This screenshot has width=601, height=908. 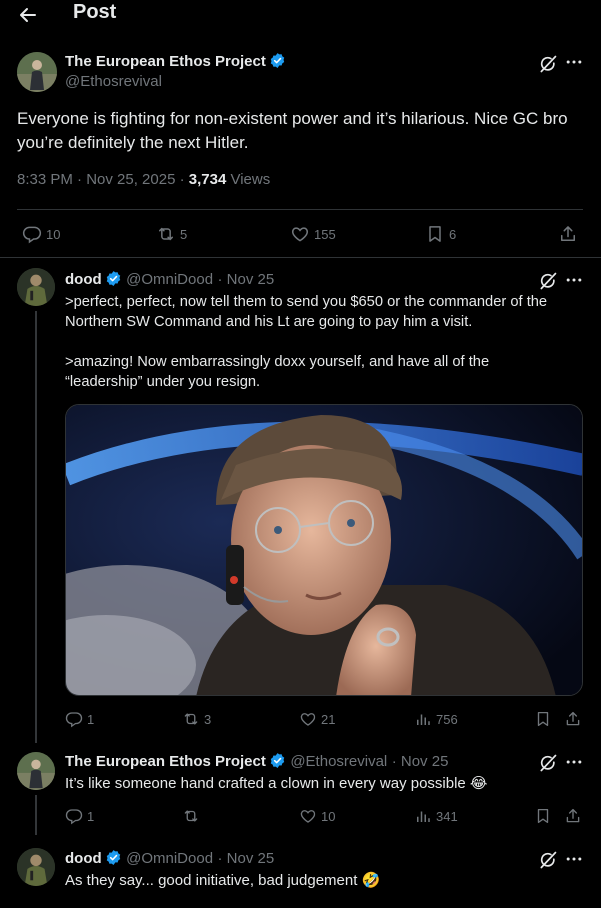 What do you see at coordinates (53, 234) in the screenshot?
I see `reply-count: 10` at bounding box center [53, 234].